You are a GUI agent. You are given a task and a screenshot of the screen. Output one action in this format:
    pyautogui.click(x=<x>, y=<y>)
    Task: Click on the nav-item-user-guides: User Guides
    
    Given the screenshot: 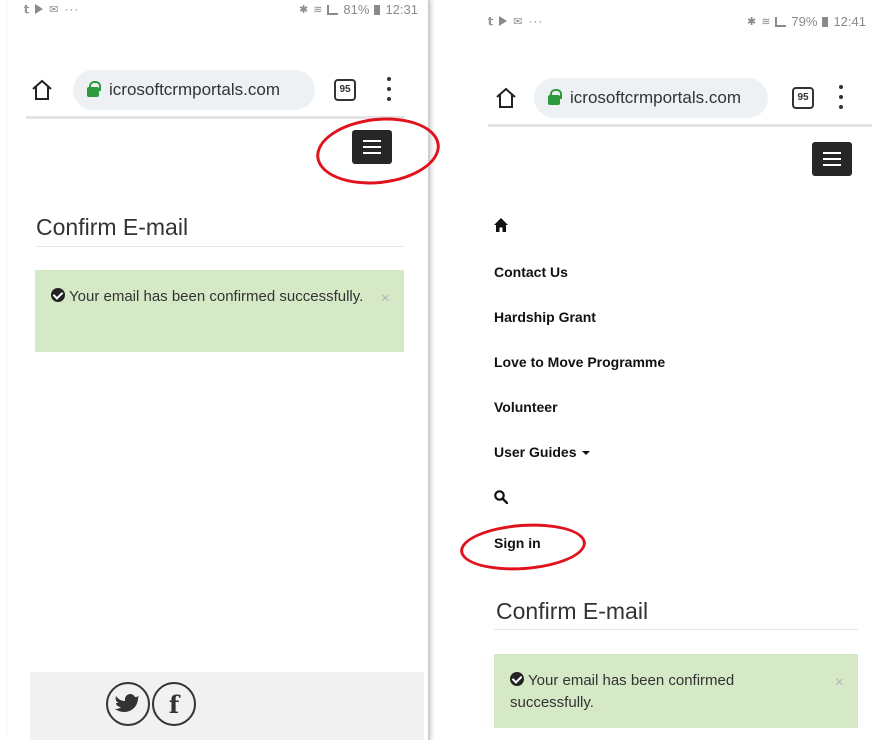 What is the action you would take?
    pyautogui.click(x=542, y=452)
    